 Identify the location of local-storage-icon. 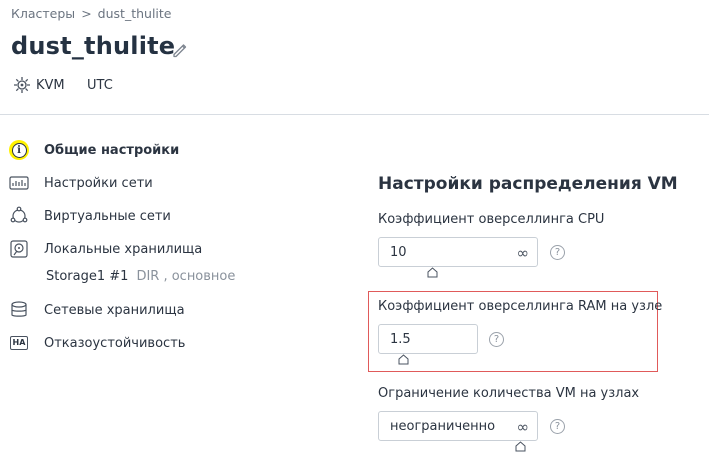
(19, 249).